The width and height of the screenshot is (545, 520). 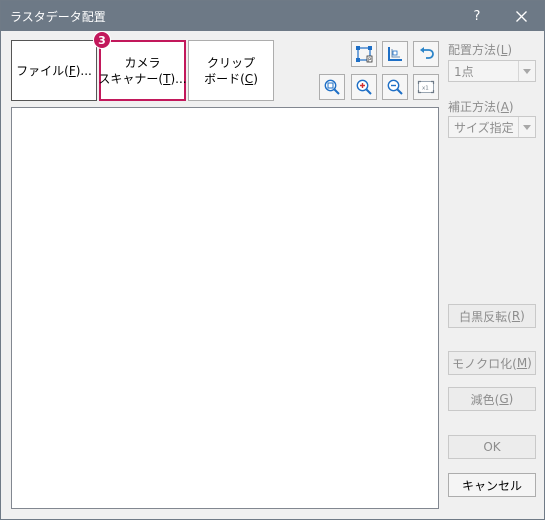 I want to click on correction-method-value: サイズ指定, so click(x=484, y=128).